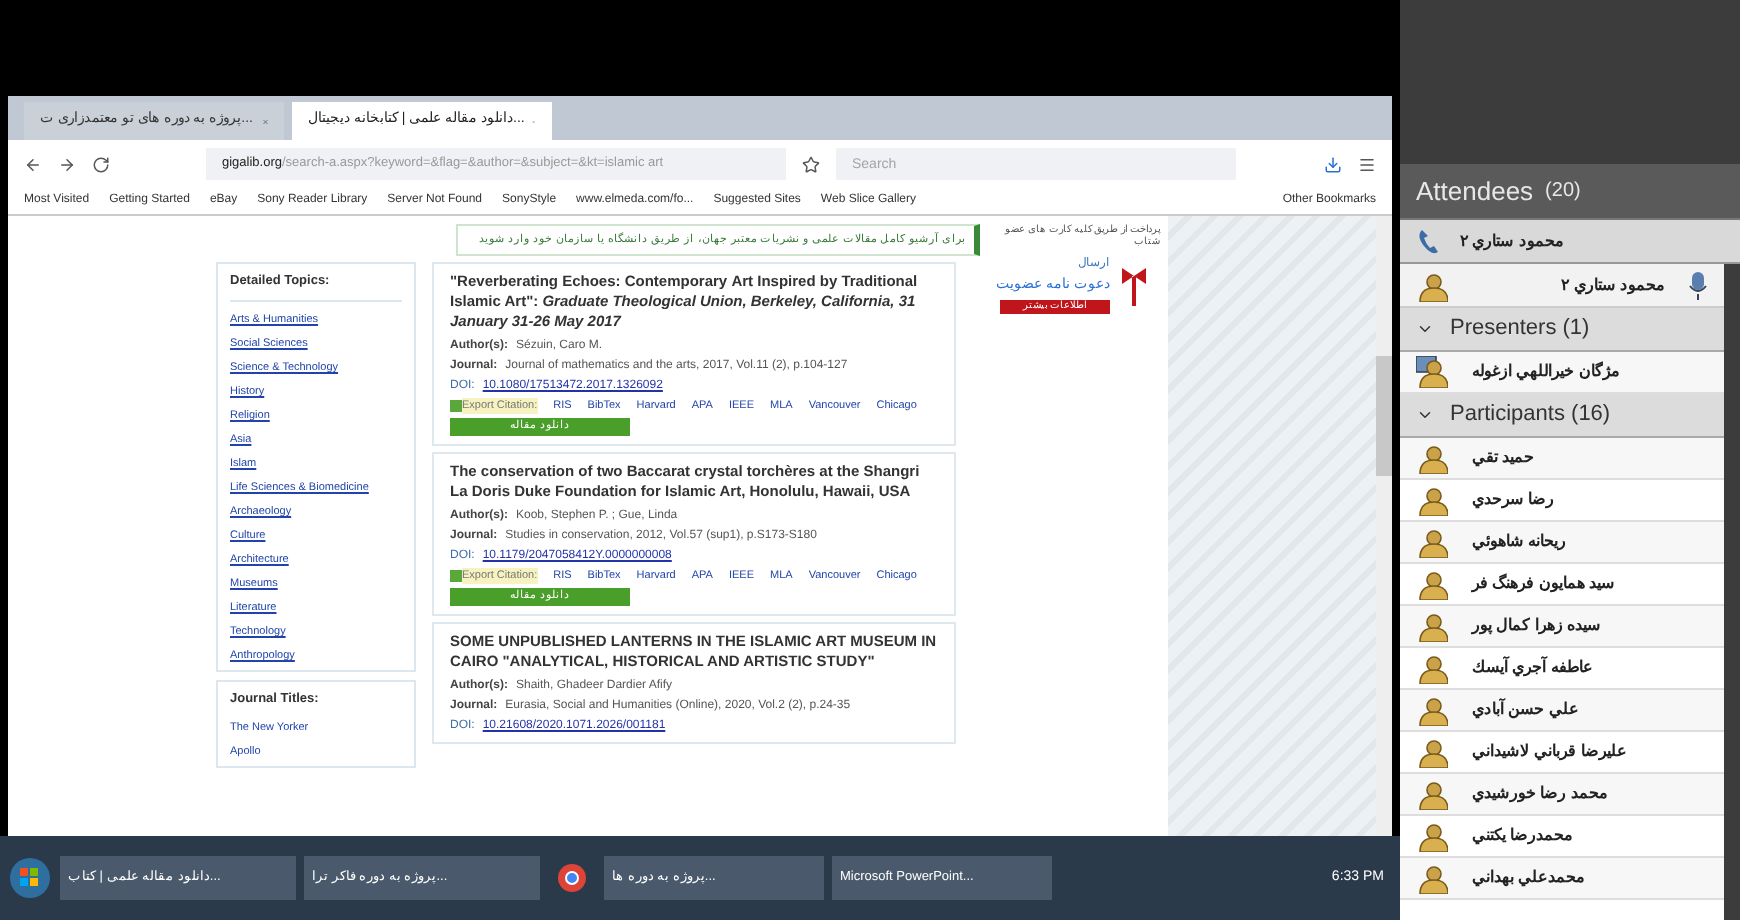  I want to click on attendee-row: مژگان خيراللهي ازغوله, so click(1562, 373).